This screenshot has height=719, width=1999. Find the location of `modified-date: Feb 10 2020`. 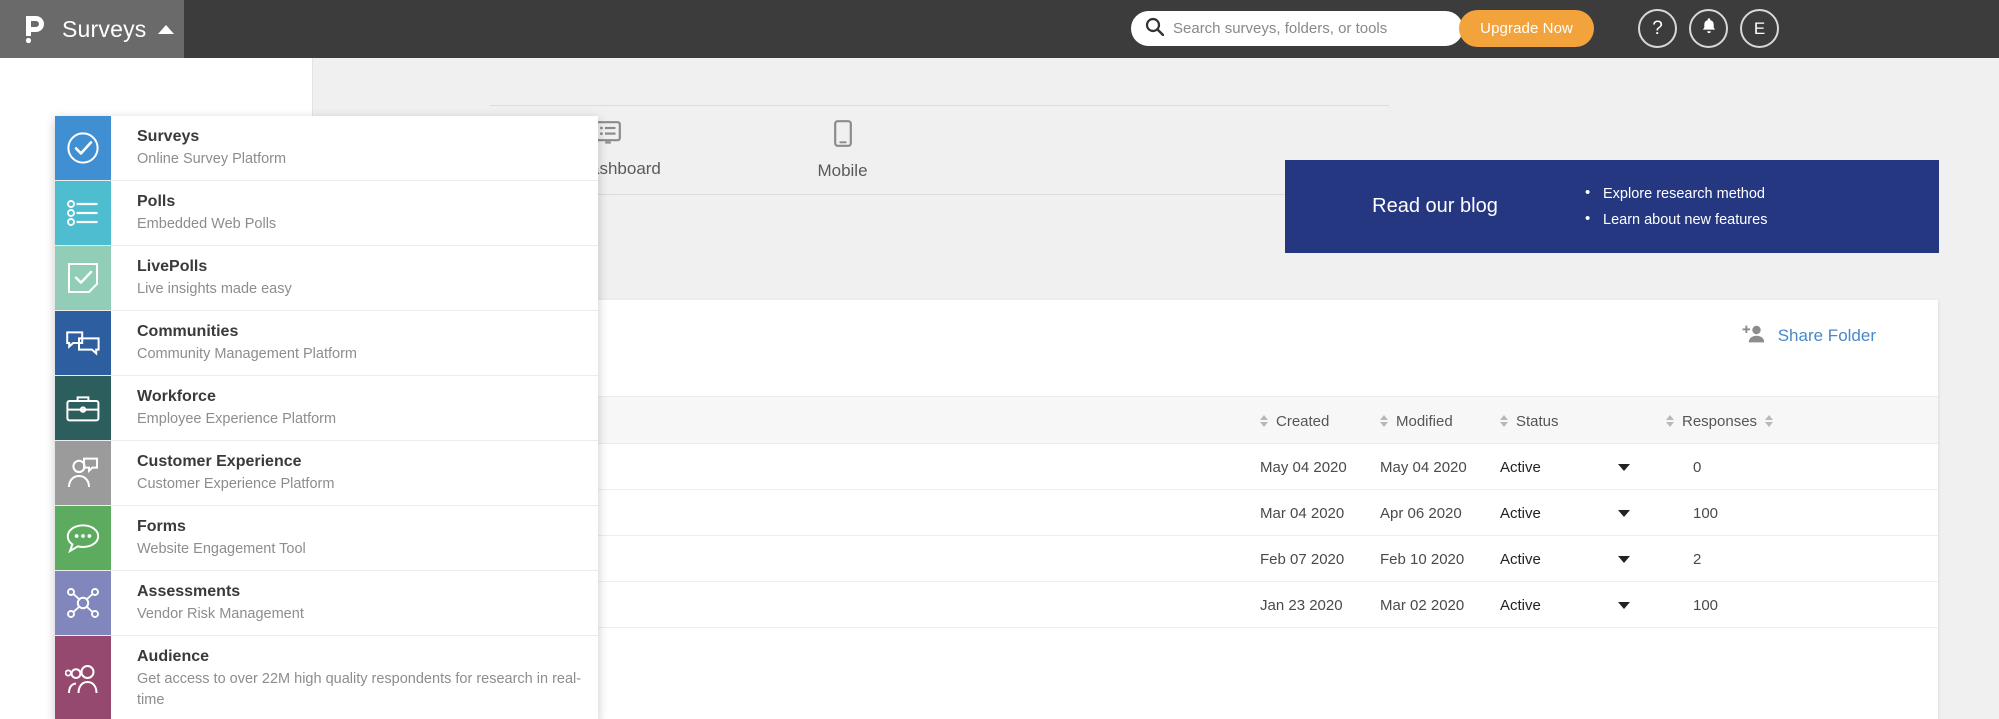

modified-date: Feb 10 2020 is located at coordinates (1422, 559).